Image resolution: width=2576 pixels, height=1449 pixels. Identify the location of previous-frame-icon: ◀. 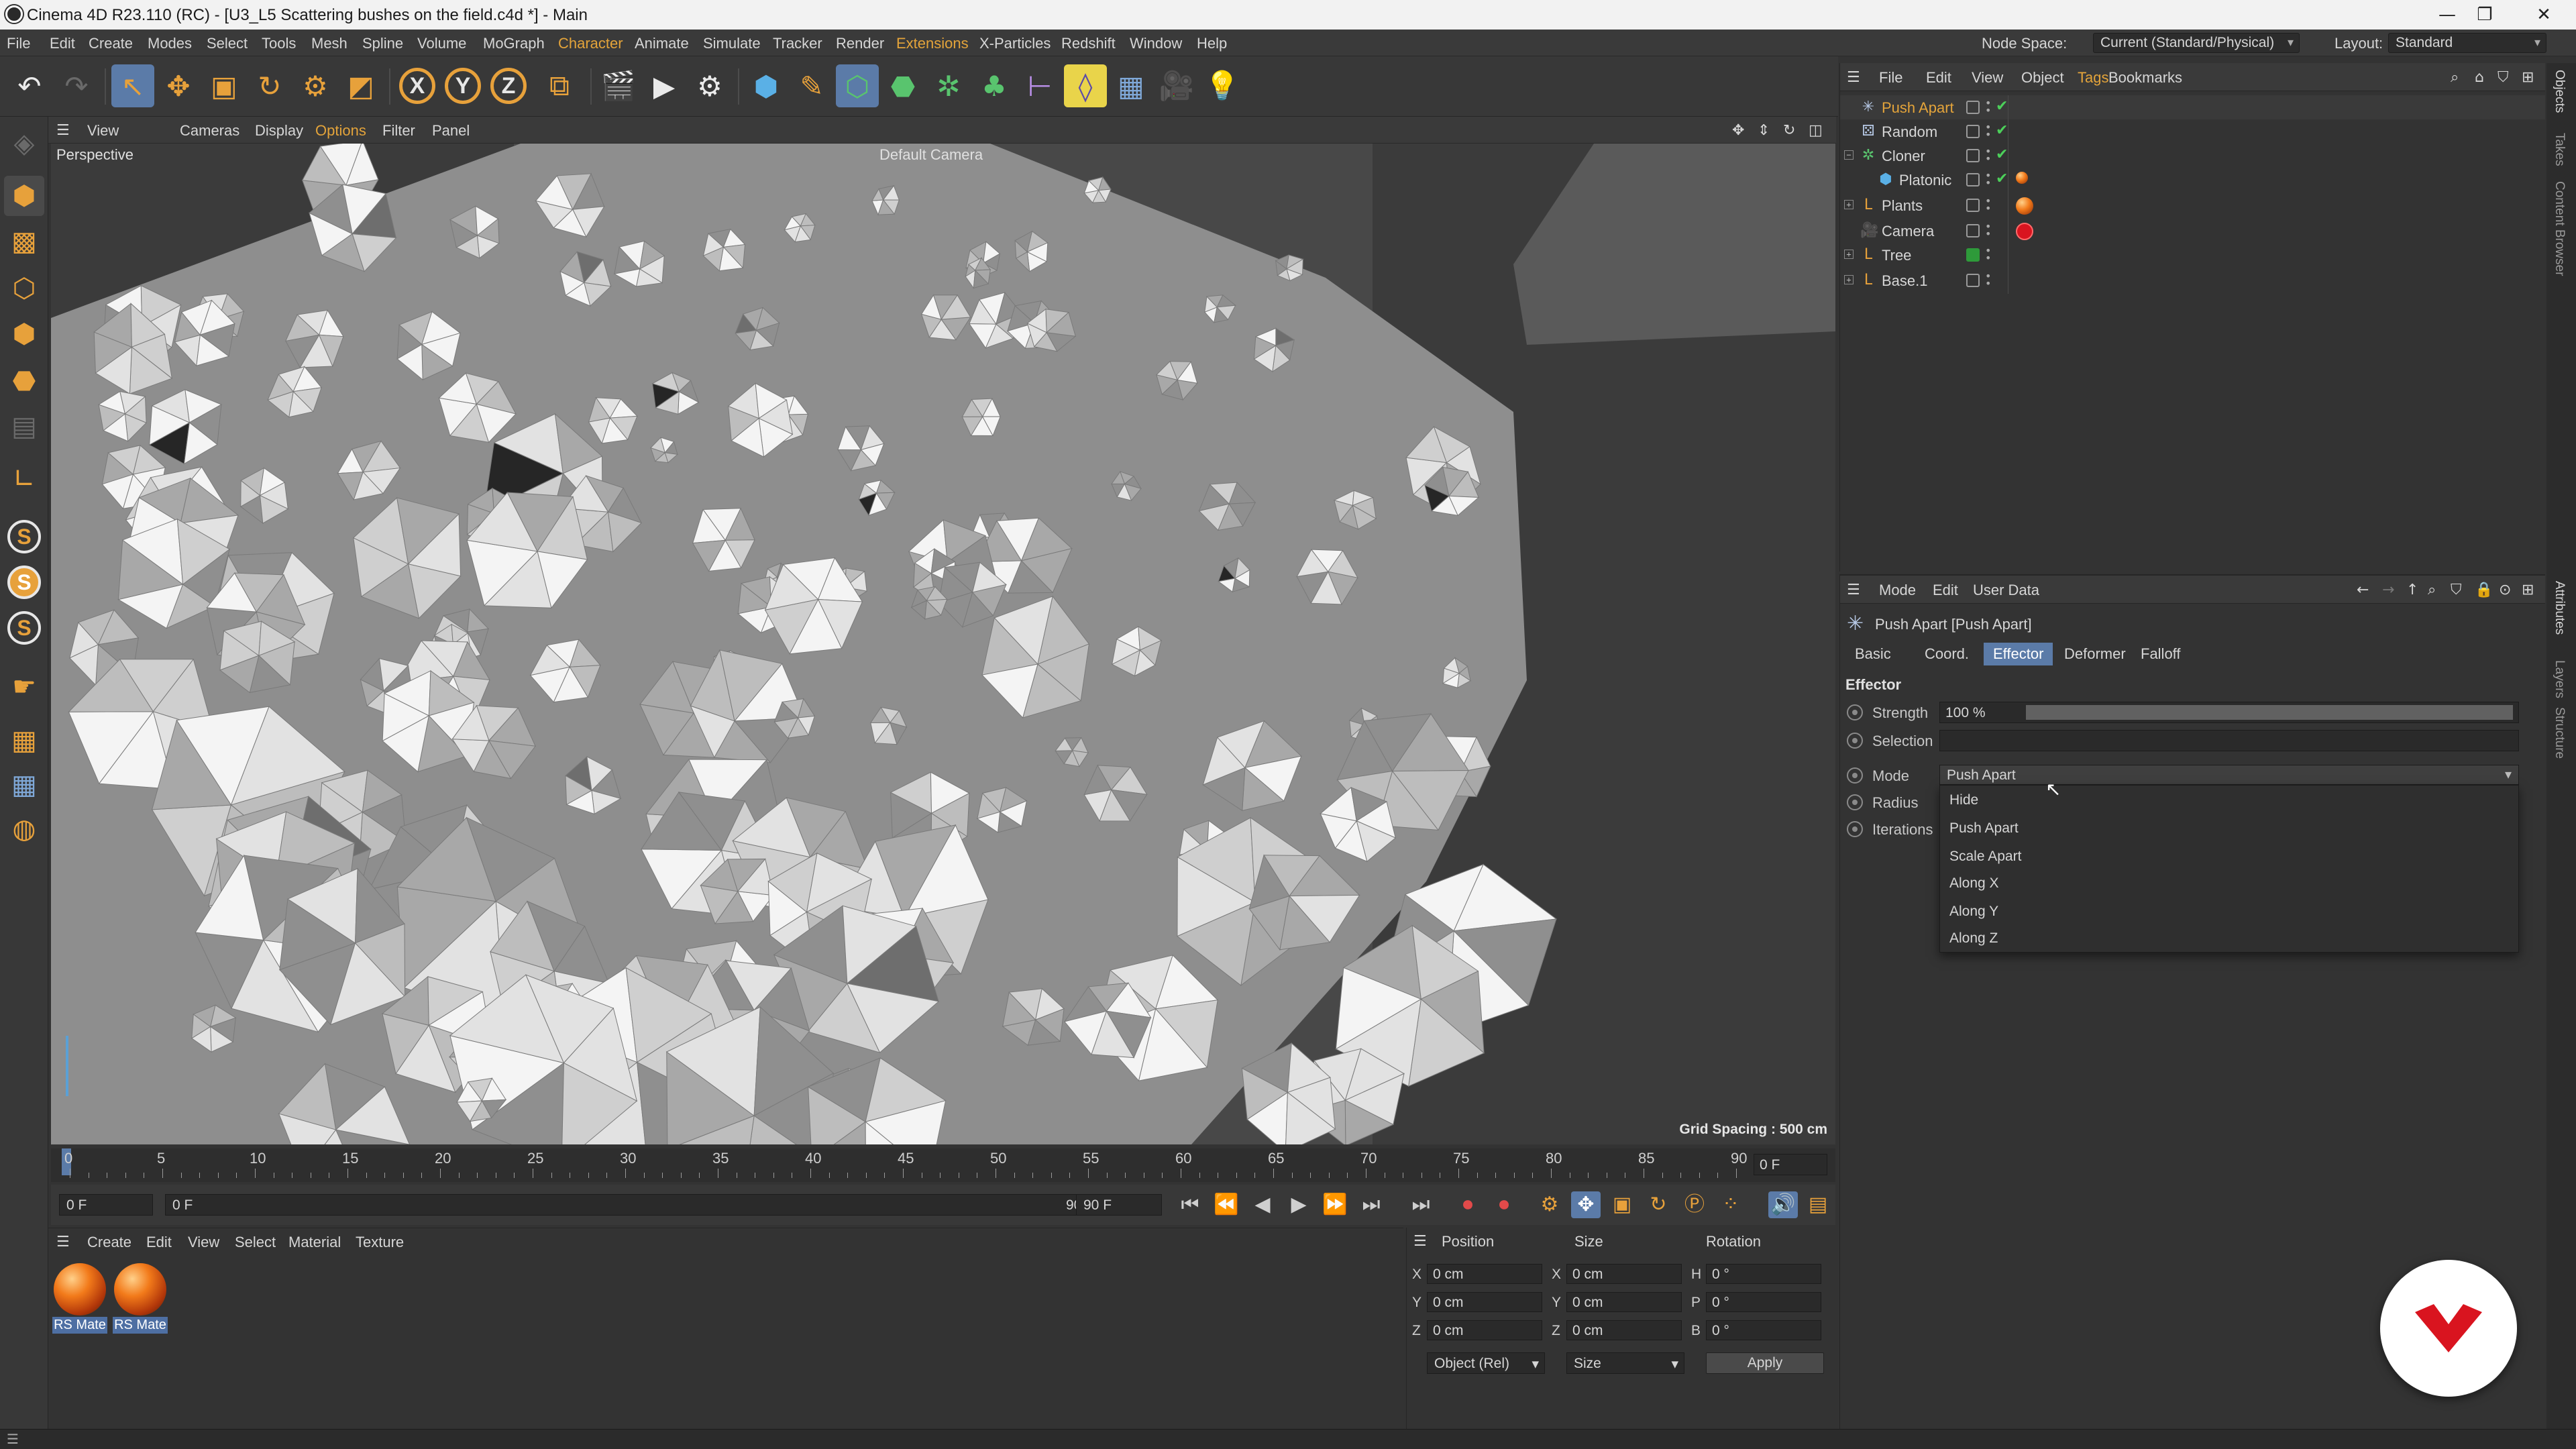
(1262, 1204).